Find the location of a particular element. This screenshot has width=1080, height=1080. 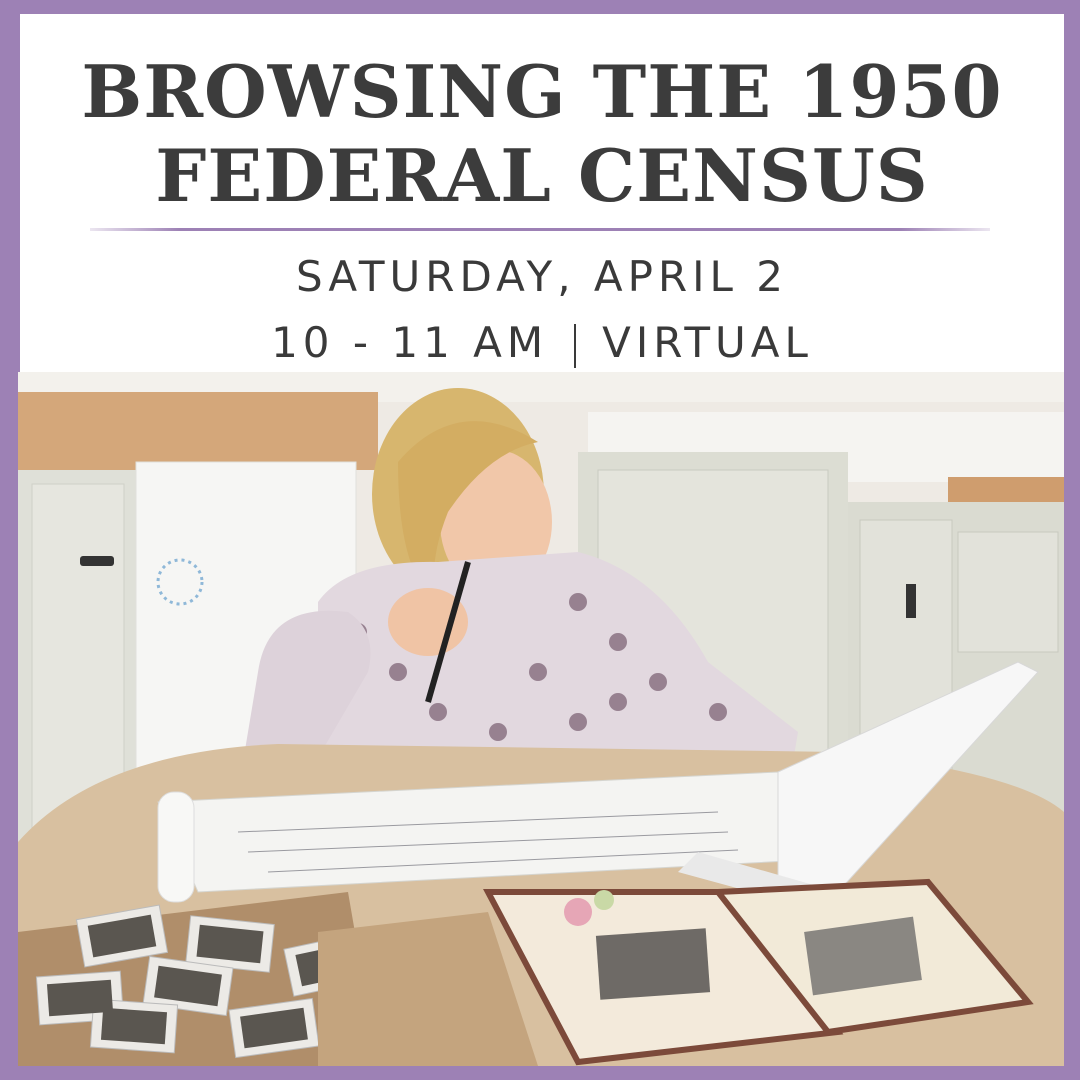

brush-divider is located at coordinates (540, 229).